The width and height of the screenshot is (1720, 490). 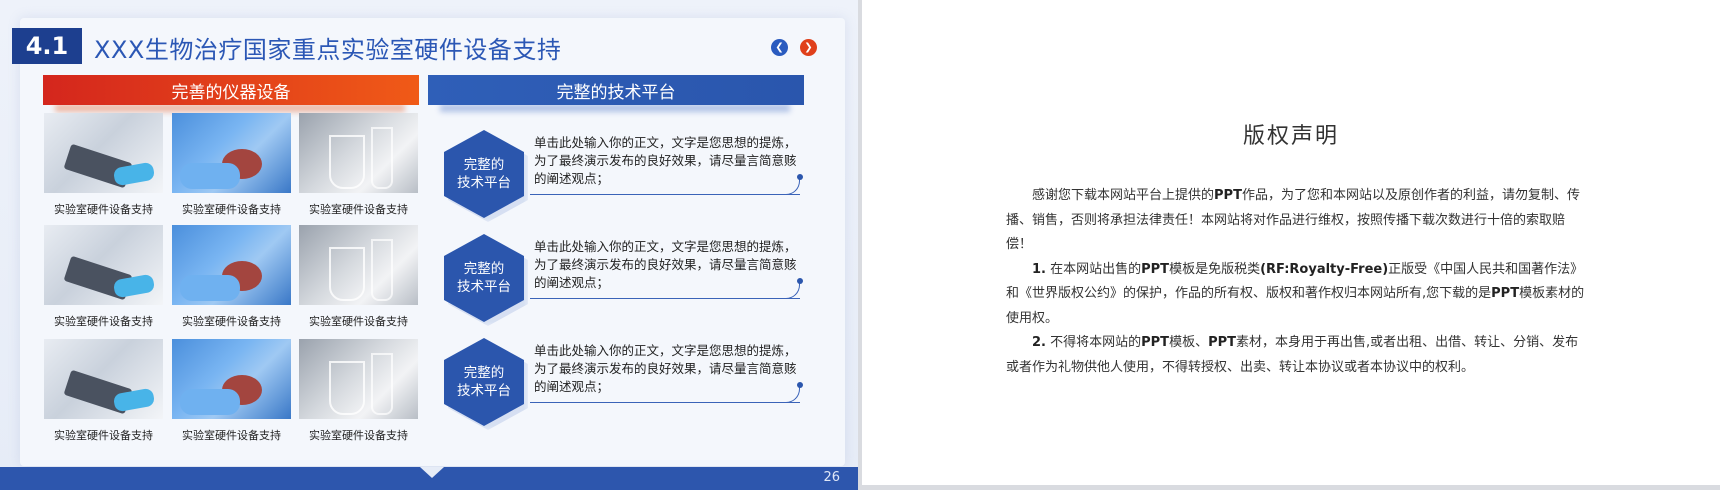 What do you see at coordinates (1123, 195) in the screenshot?
I see `text-span: 感谢您下载本网站平台上提供的` at bounding box center [1123, 195].